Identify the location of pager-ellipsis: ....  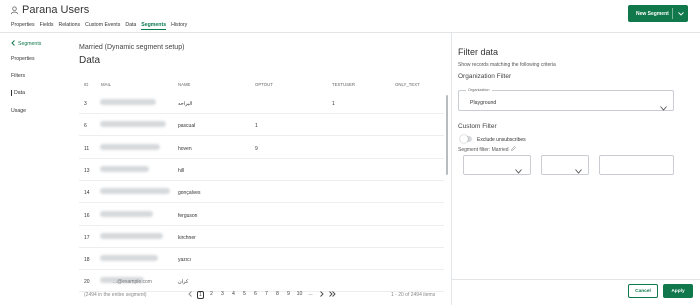
(310, 294).